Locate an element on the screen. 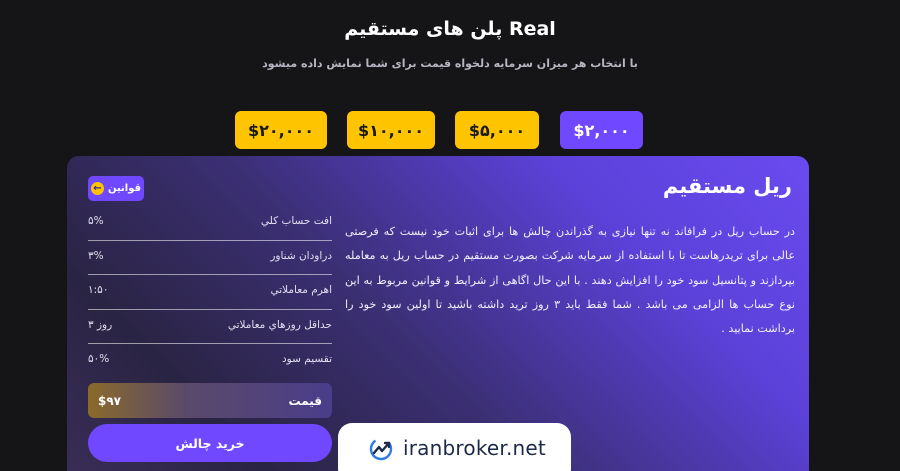 This screenshot has height=471, width=900. rule-value: ۵۰% is located at coordinates (99, 359).